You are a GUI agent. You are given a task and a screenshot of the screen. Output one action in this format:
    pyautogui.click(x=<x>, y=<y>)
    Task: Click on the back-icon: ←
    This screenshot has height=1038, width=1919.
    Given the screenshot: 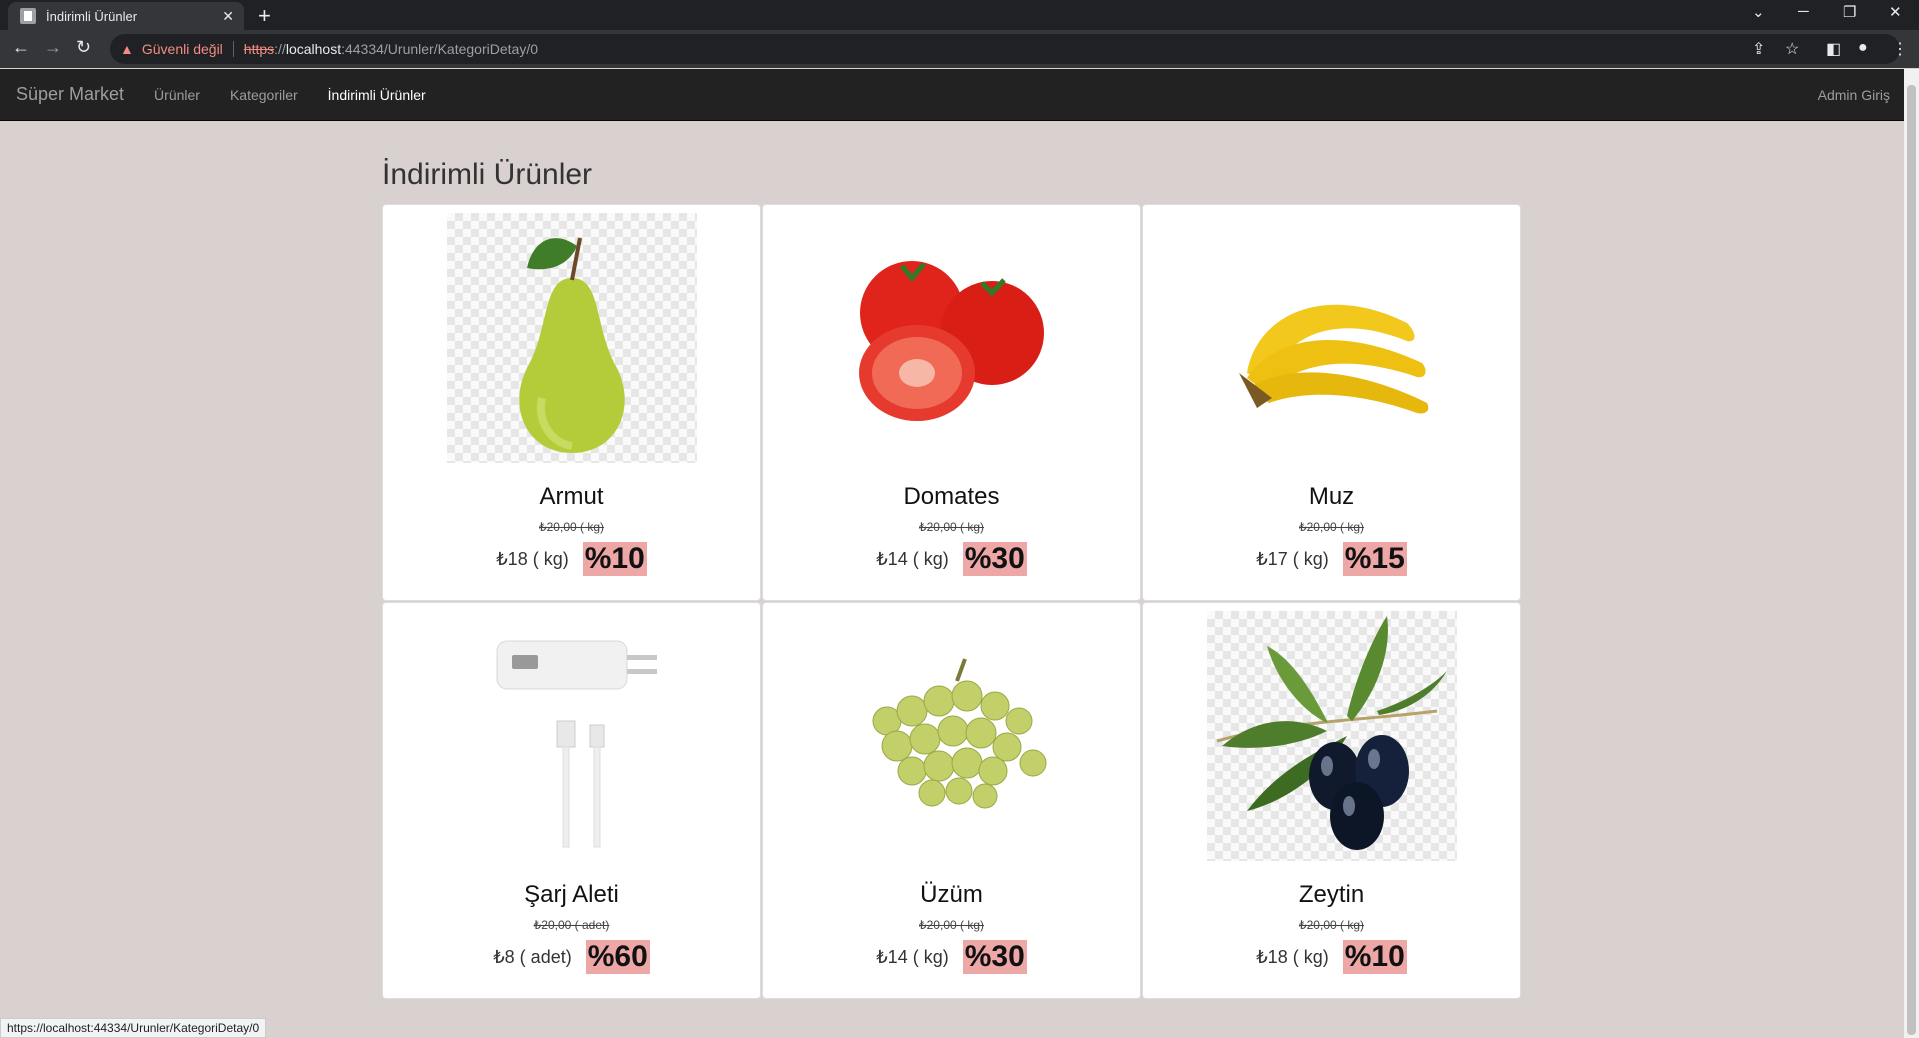 What is the action you would take?
    pyautogui.click(x=21, y=47)
    